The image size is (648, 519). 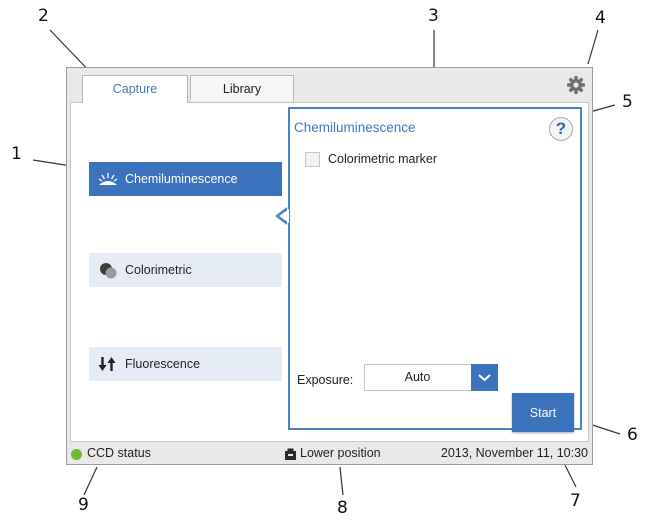 I want to click on exposure-value: Auto, so click(x=417, y=377).